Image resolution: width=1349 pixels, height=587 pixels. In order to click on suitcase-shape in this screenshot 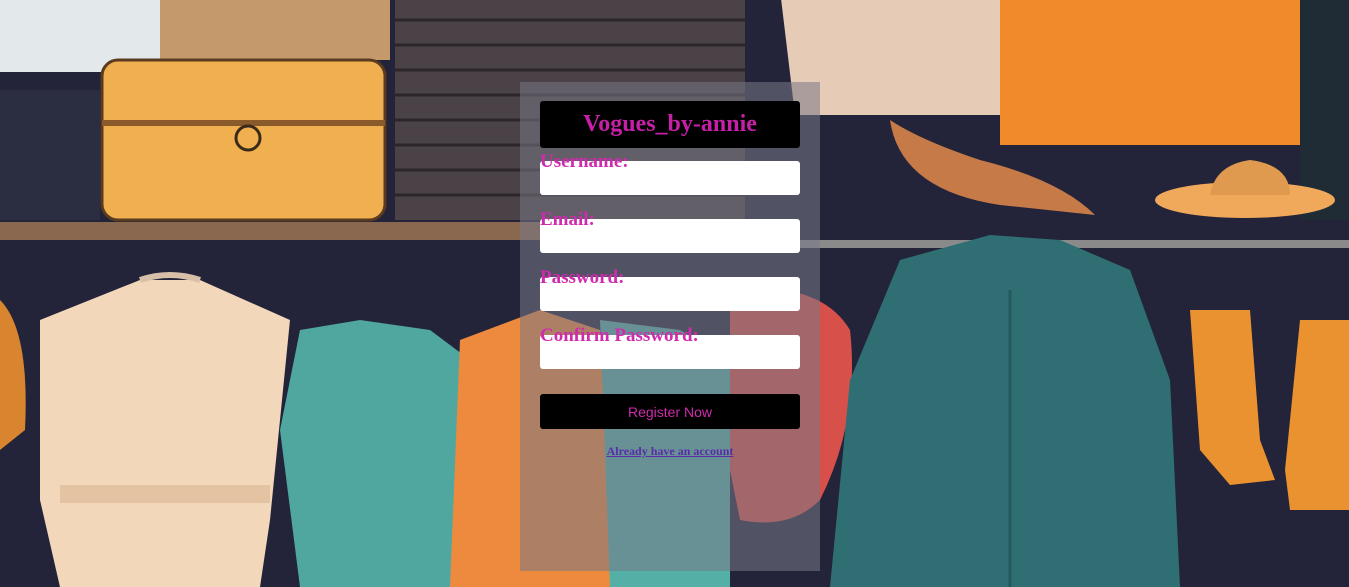, I will do `click(243, 140)`.